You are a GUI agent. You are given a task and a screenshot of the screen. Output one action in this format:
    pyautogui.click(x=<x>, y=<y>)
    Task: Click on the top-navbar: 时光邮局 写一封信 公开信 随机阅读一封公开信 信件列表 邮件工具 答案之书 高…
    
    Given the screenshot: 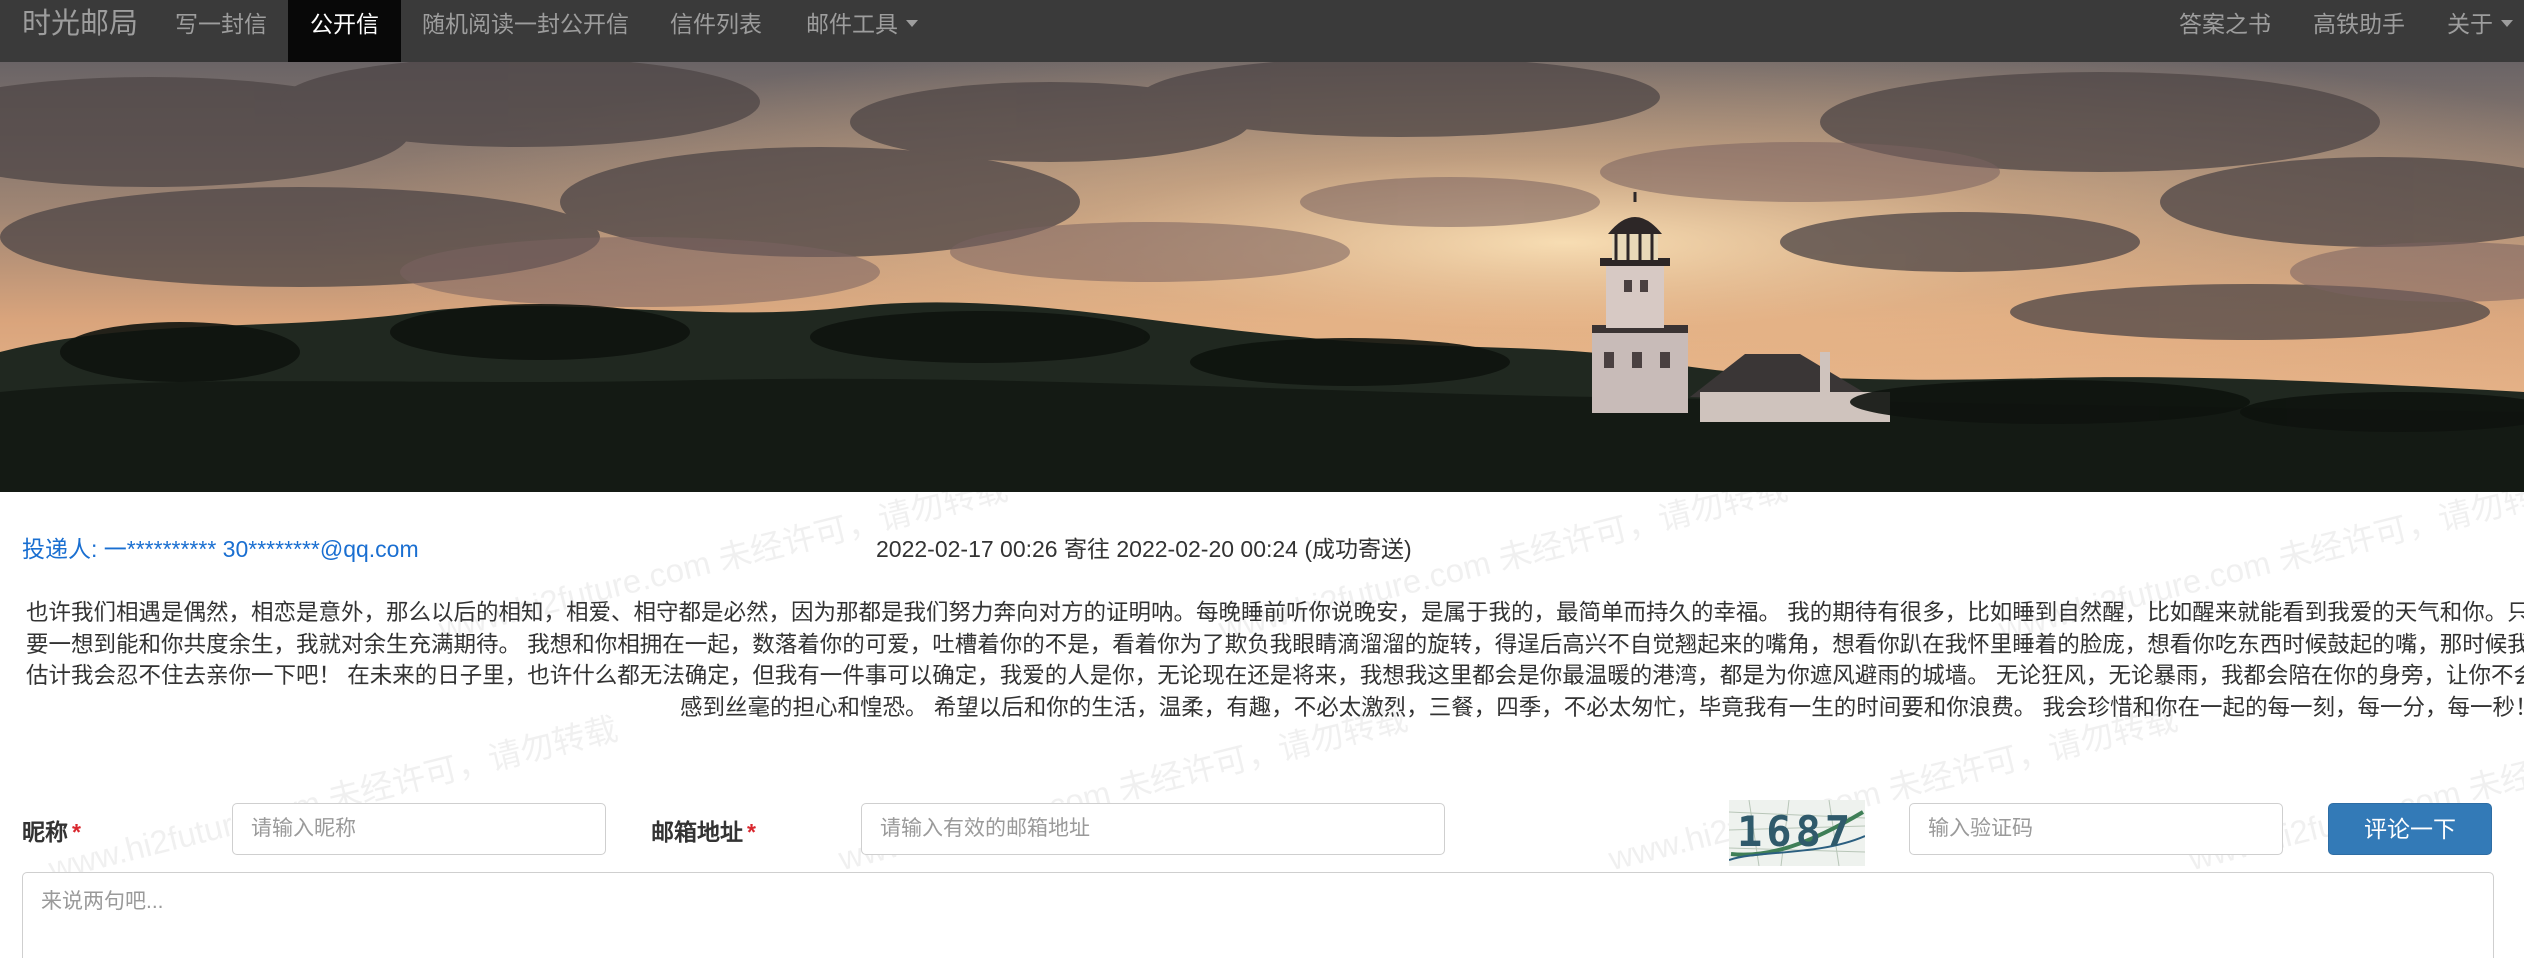 What is the action you would take?
    pyautogui.click(x=1262, y=31)
    